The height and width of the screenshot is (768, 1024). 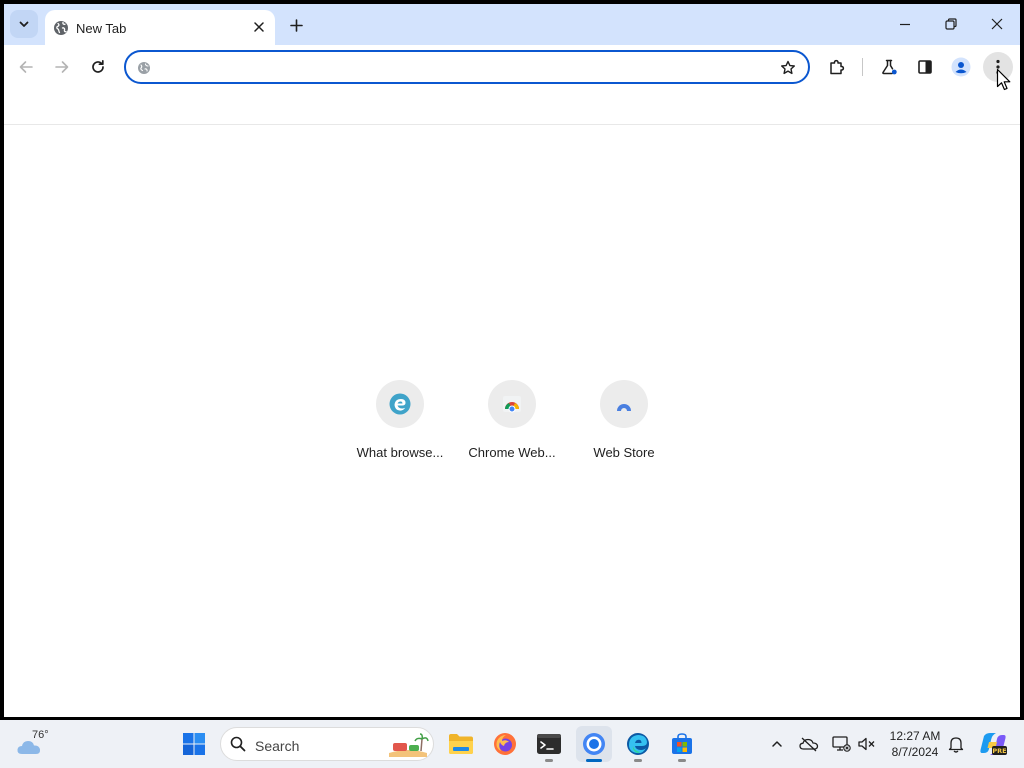 I want to click on taskbar-app-edge, so click(x=638, y=744).